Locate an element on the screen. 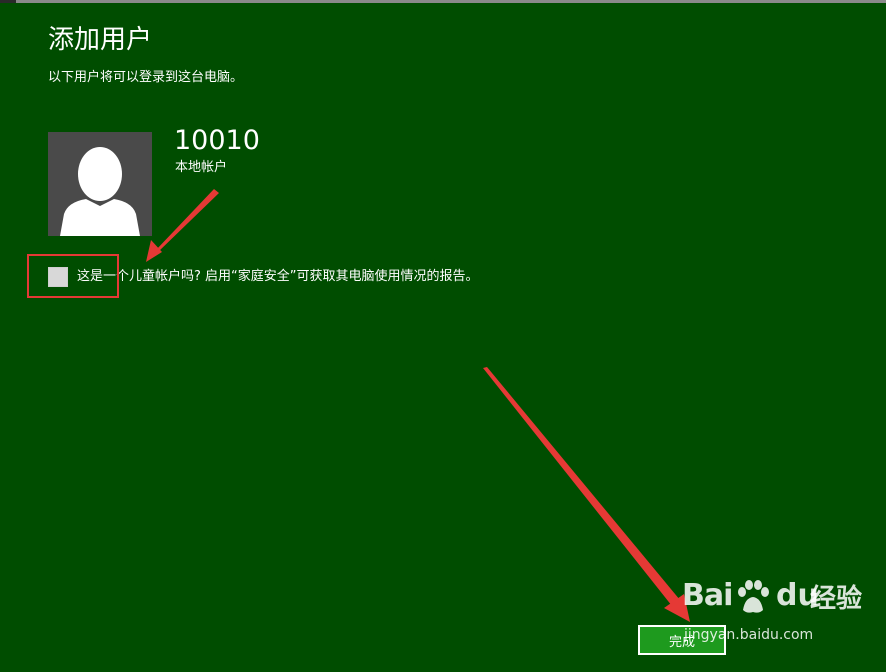 The image size is (886, 672). user-avatar is located at coordinates (100, 184).